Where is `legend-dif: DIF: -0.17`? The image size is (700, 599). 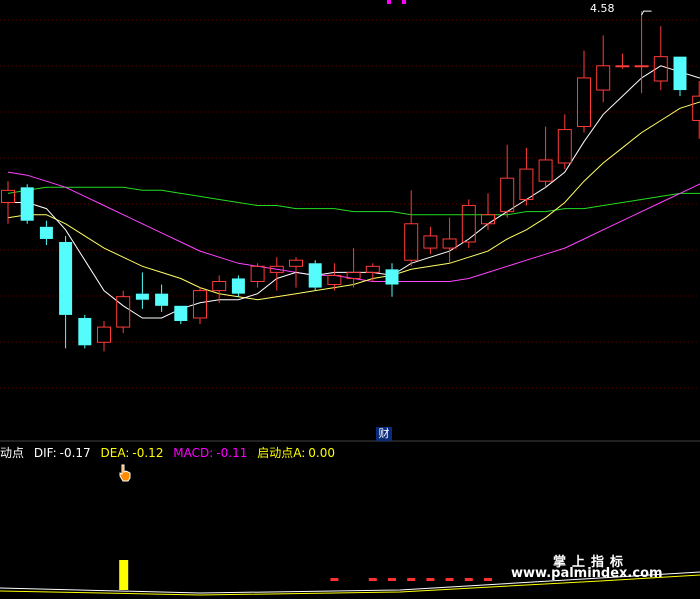
legend-dif: DIF: -0.17 is located at coordinates (64, 453).